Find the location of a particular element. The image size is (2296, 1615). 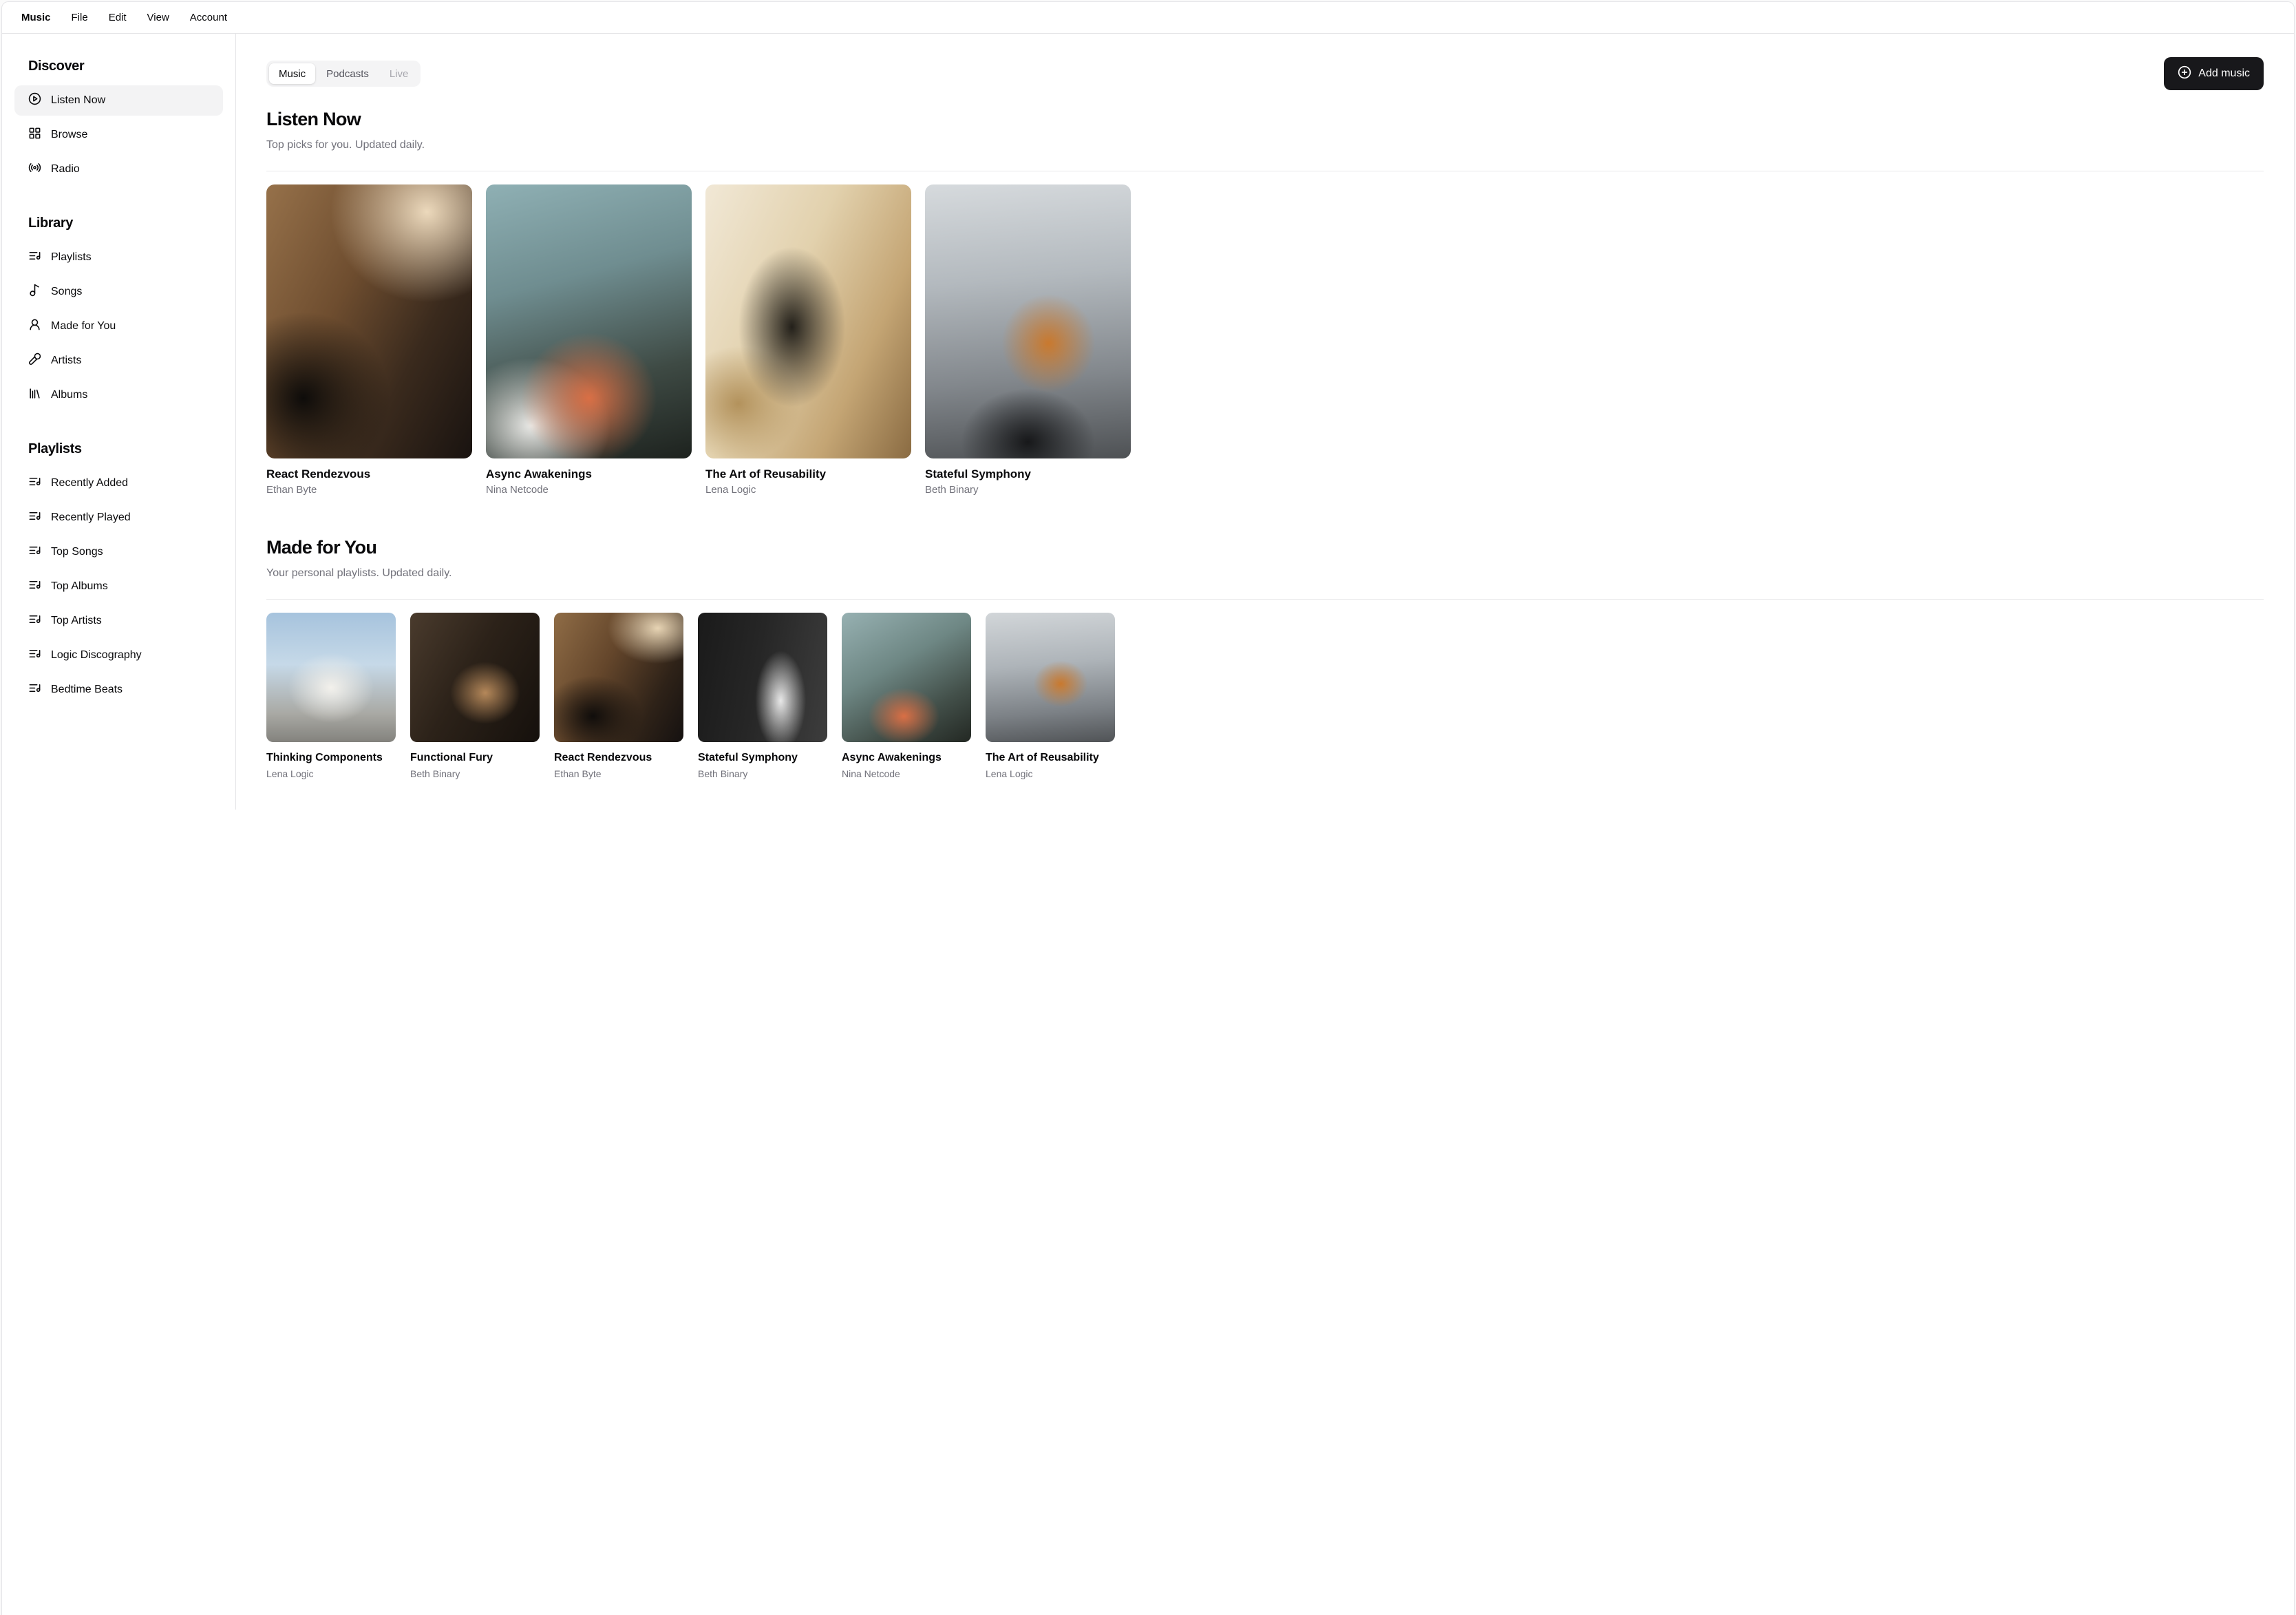

separator is located at coordinates (1265, 599).